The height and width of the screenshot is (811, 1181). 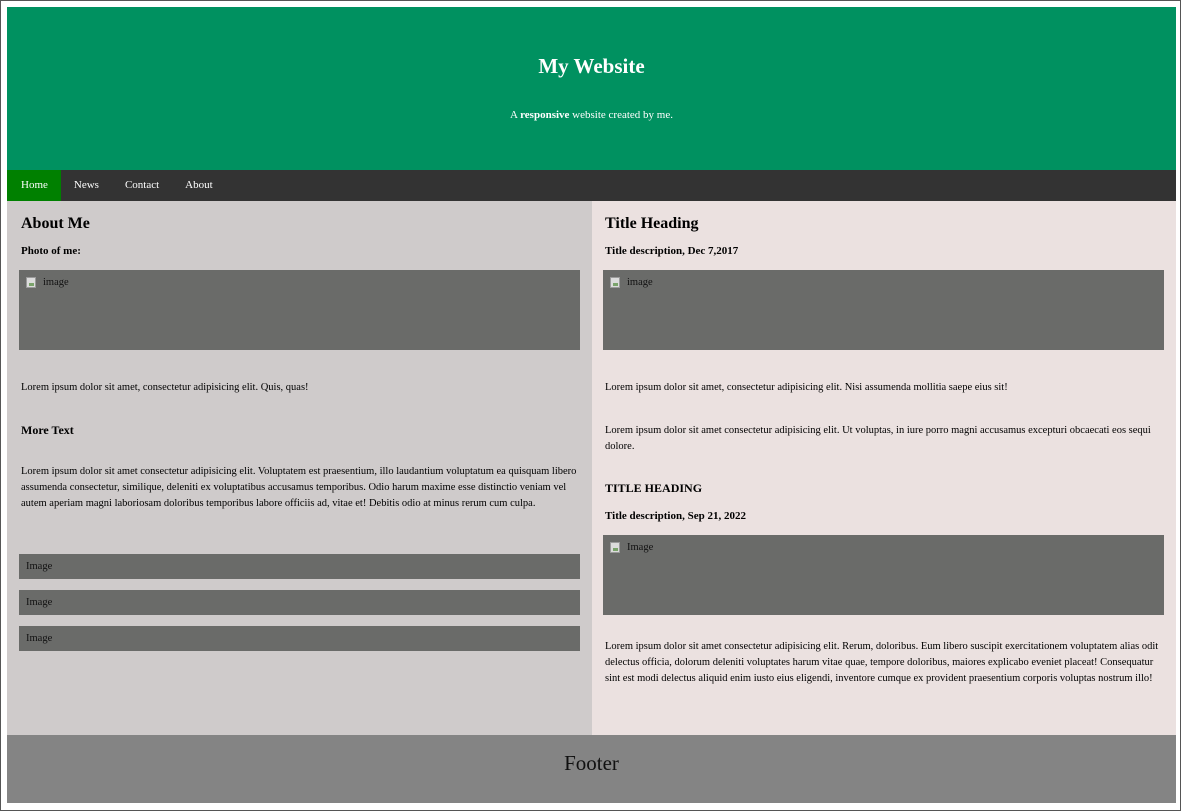 What do you see at coordinates (142, 185) in the screenshot?
I see `nav-contact: Contact` at bounding box center [142, 185].